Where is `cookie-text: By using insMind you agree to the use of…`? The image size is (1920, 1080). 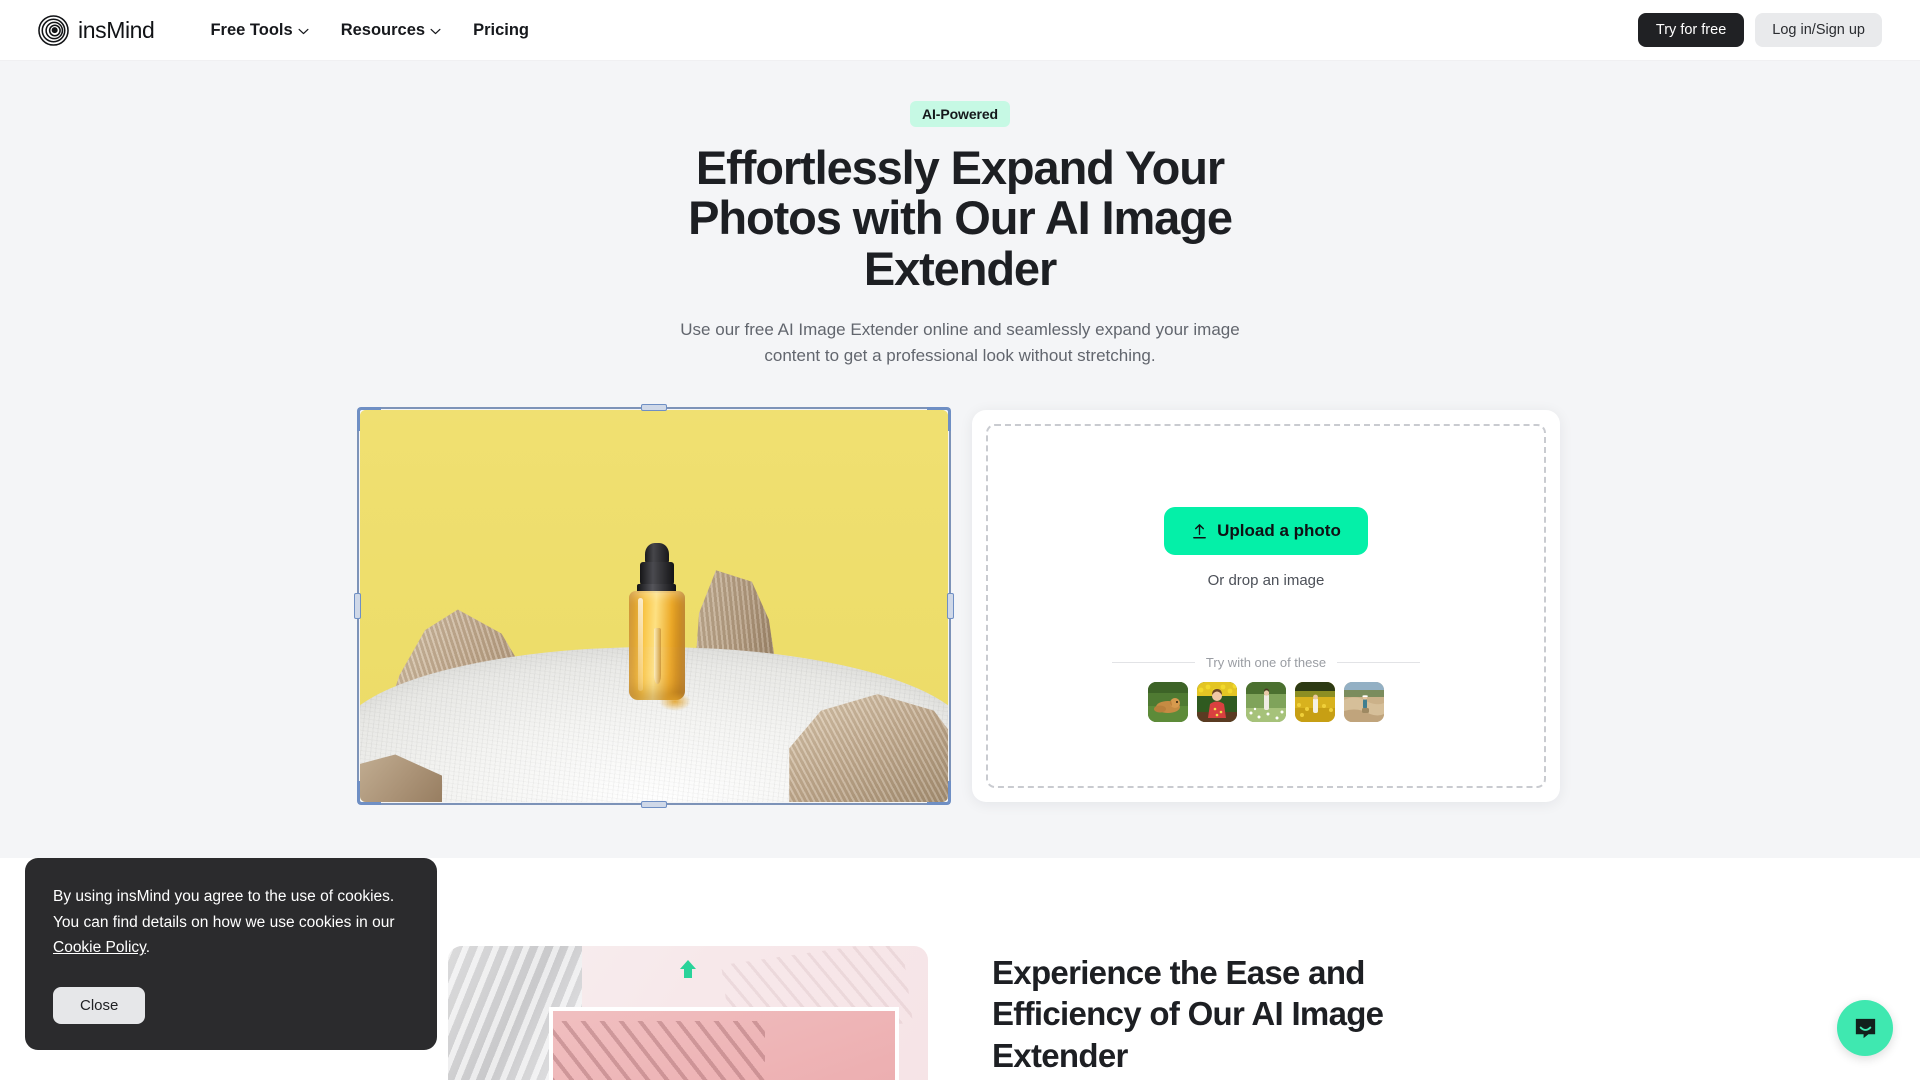
cookie-text: By using insMind you agree to the use of… is located at coordinates (231, 922).